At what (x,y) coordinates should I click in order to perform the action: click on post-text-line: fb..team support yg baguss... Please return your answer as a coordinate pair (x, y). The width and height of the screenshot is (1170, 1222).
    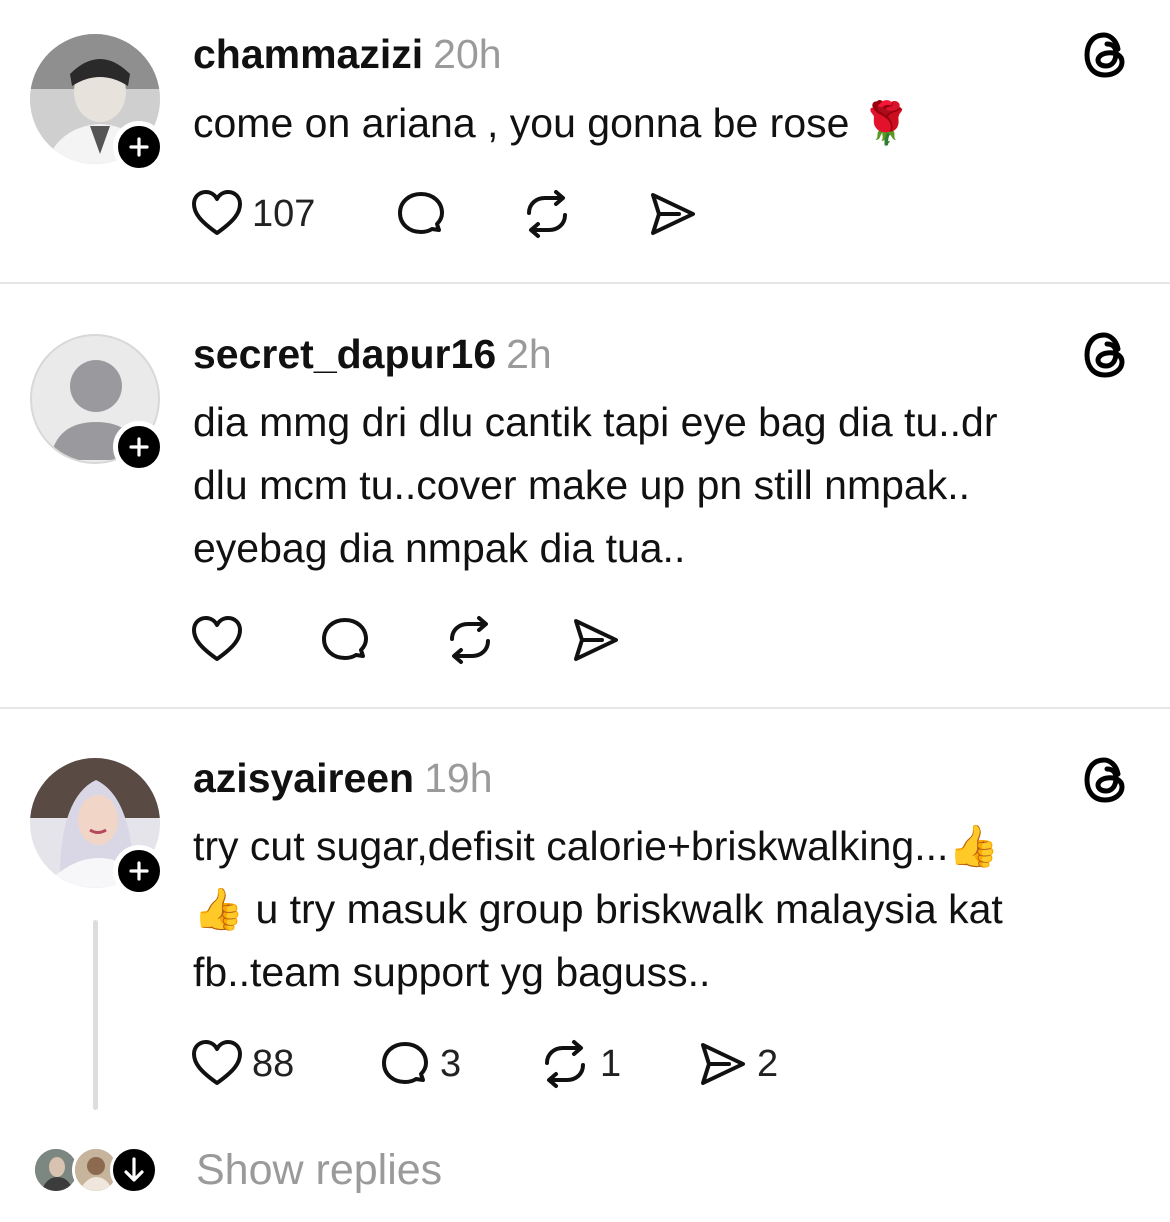
    Looking at the image, I should click on (452, 972).